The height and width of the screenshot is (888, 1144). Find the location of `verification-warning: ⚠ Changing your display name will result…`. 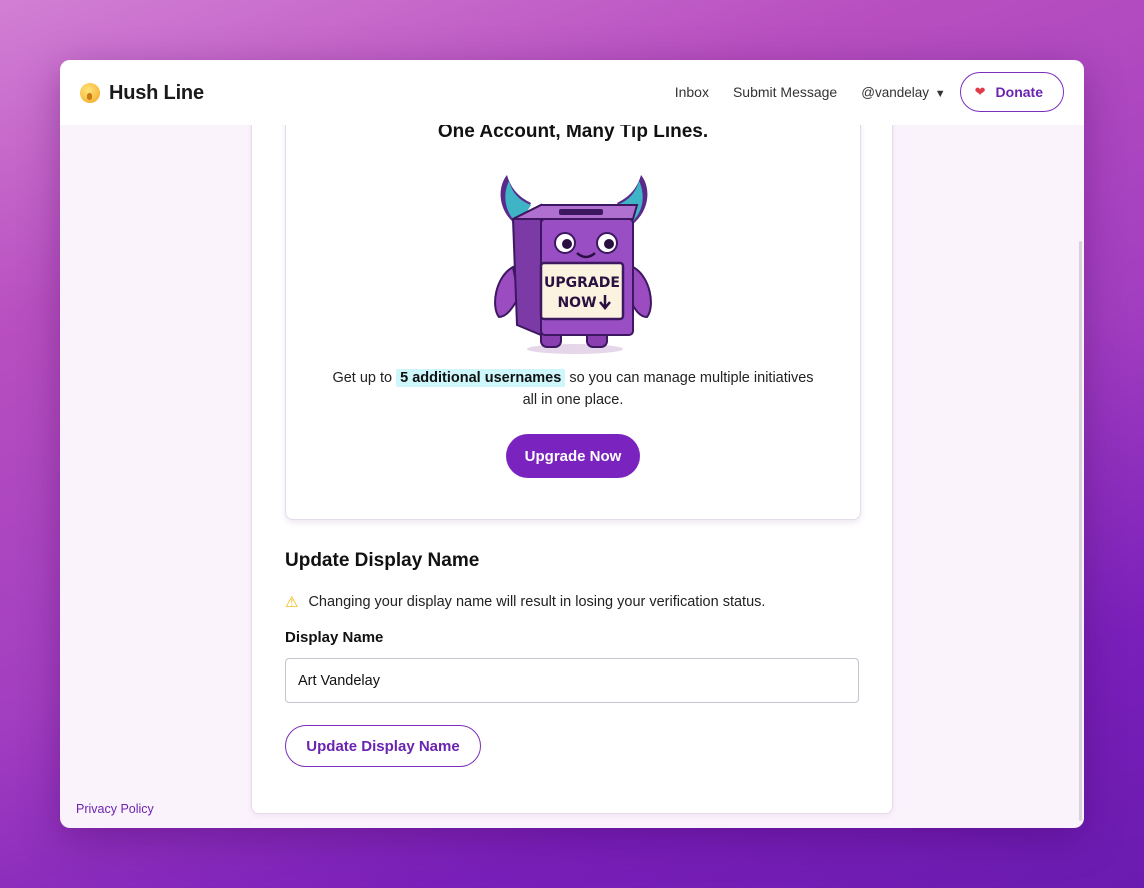

verification-warning: ⚠ Changing your display name will result… is located at coordinates (525, 602).